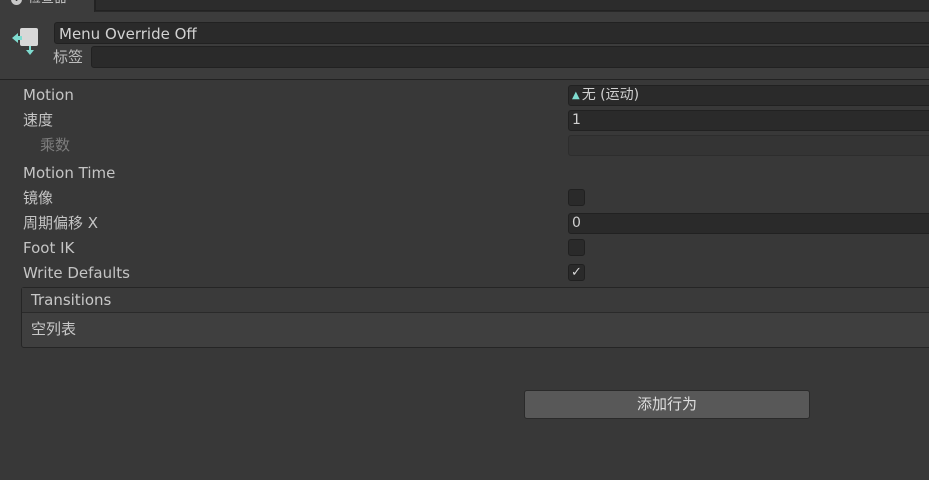 Image resolution: width=929 pixels, height=480 pixels. I want to click on transitions-list: Transitions 空列表, so click(475, 317).